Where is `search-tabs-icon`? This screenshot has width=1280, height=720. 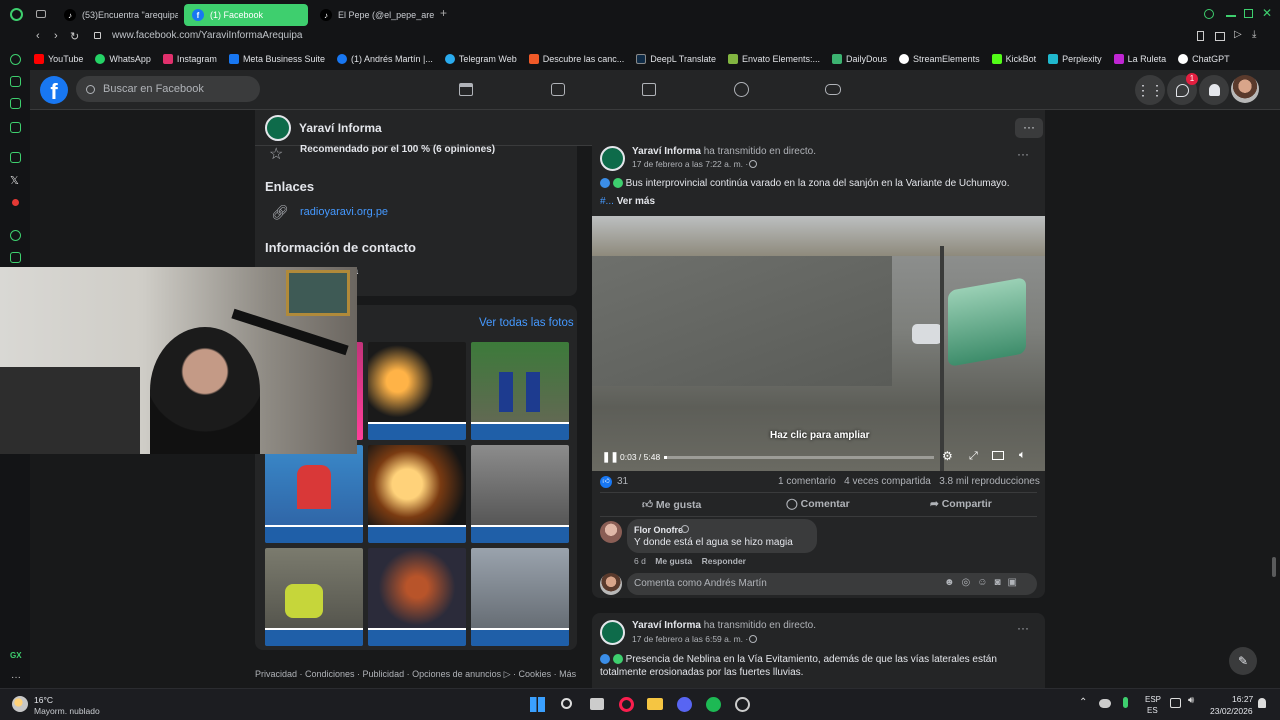 search-tabs-icon is located at coordinates (1209, 14).